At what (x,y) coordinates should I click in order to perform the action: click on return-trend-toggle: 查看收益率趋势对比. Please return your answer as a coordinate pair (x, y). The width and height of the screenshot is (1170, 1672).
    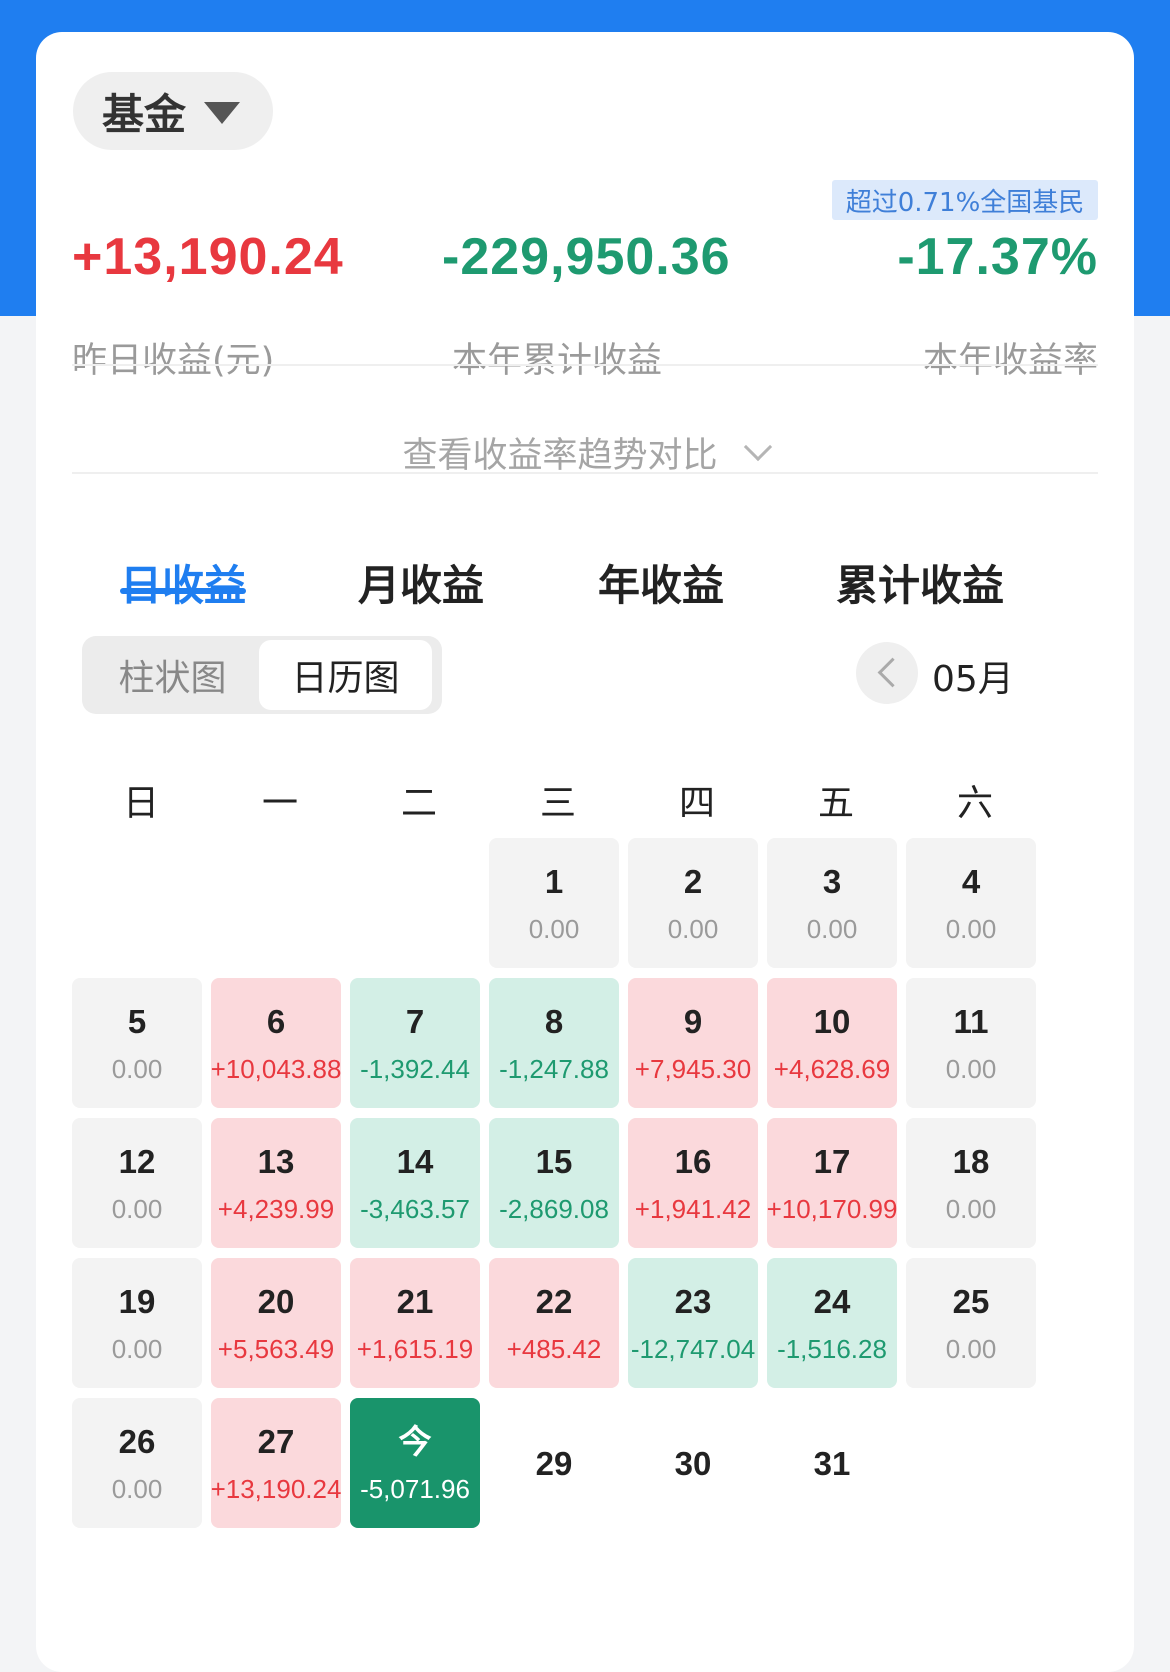
    Looking at the image, I should click on (585, 452).